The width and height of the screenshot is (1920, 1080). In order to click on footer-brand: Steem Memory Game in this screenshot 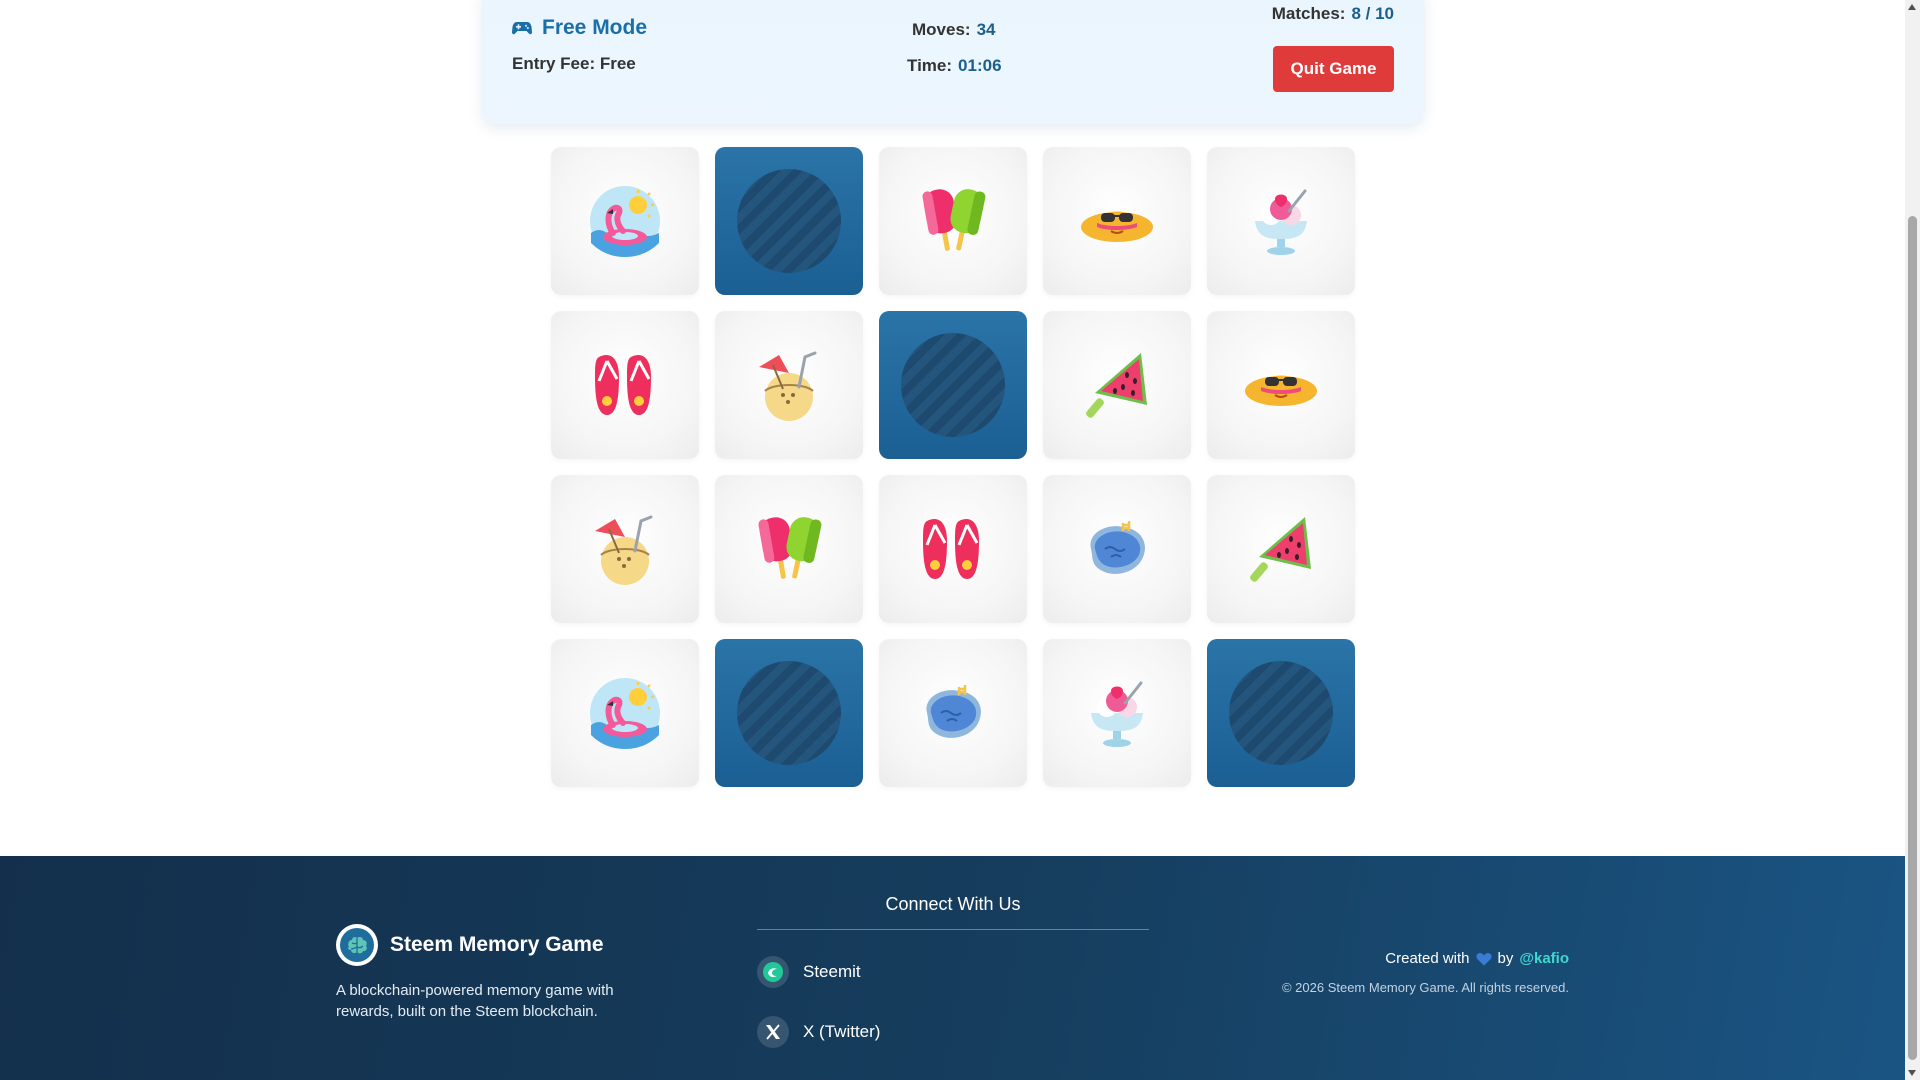, I will do `click(470, 945)`.